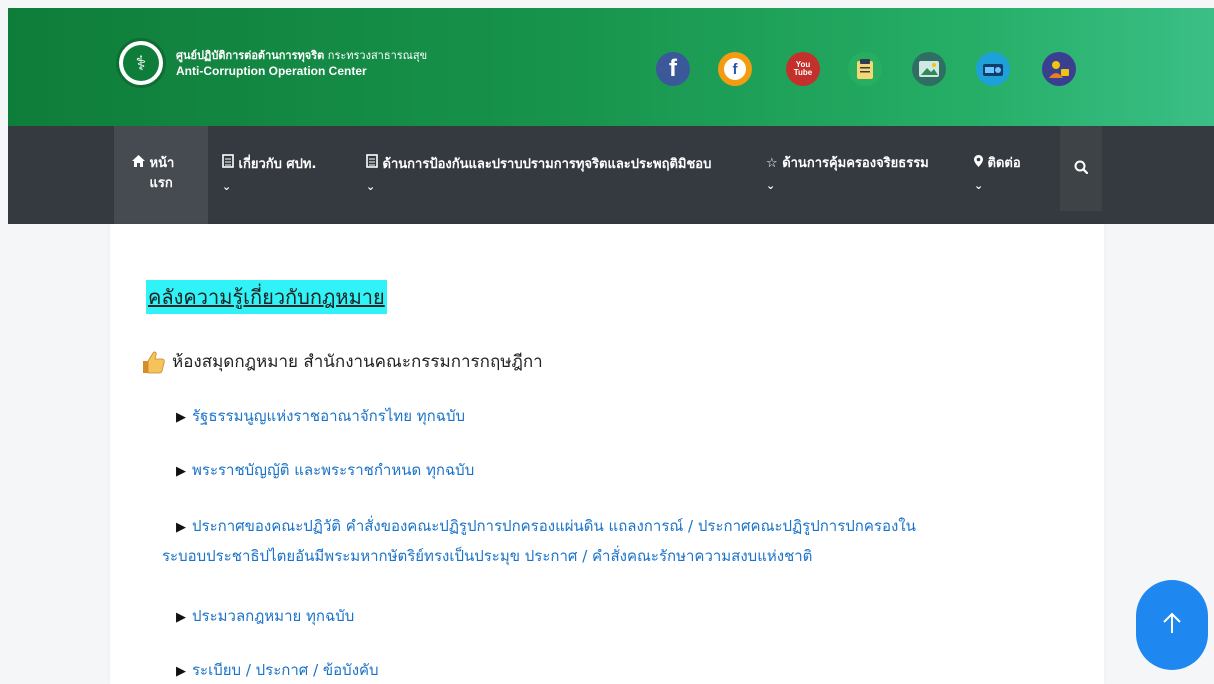 The image size is (1214, 684). What do you see at coordinates (341, 361) in the screenshot?
I see `section-subheading: ห้องสมุดกฎหมาย สำนักงานคณะกรรมการกฤษฎีกา` at bounding box center [341, 361].